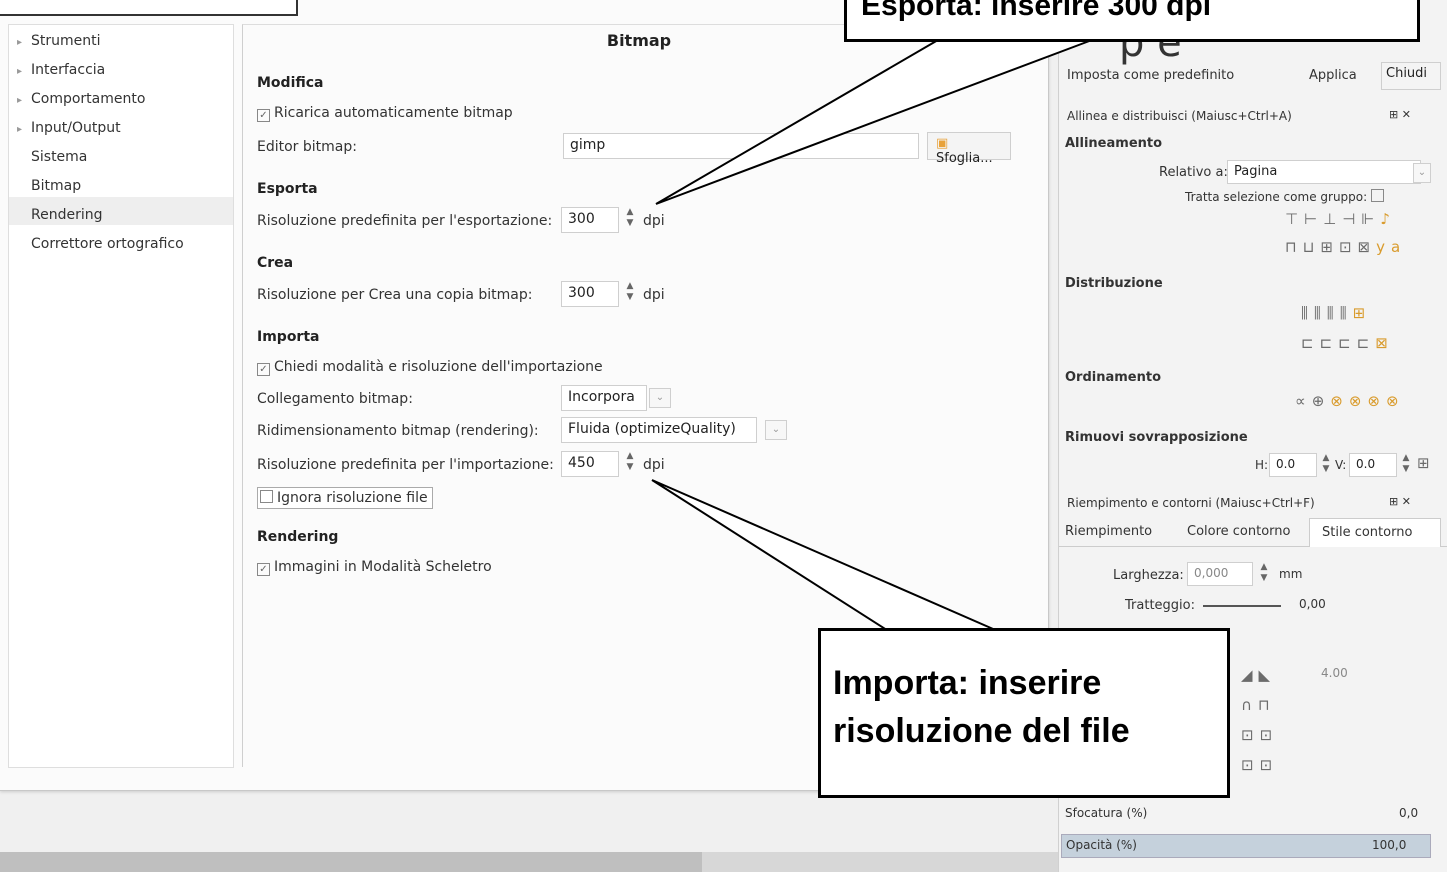 This screenshot has width=1447, height=872. What do you see at coordinates (874, 122) in the screenshot?
I see `top-callout-pointer` at bounding box center [874, 122].